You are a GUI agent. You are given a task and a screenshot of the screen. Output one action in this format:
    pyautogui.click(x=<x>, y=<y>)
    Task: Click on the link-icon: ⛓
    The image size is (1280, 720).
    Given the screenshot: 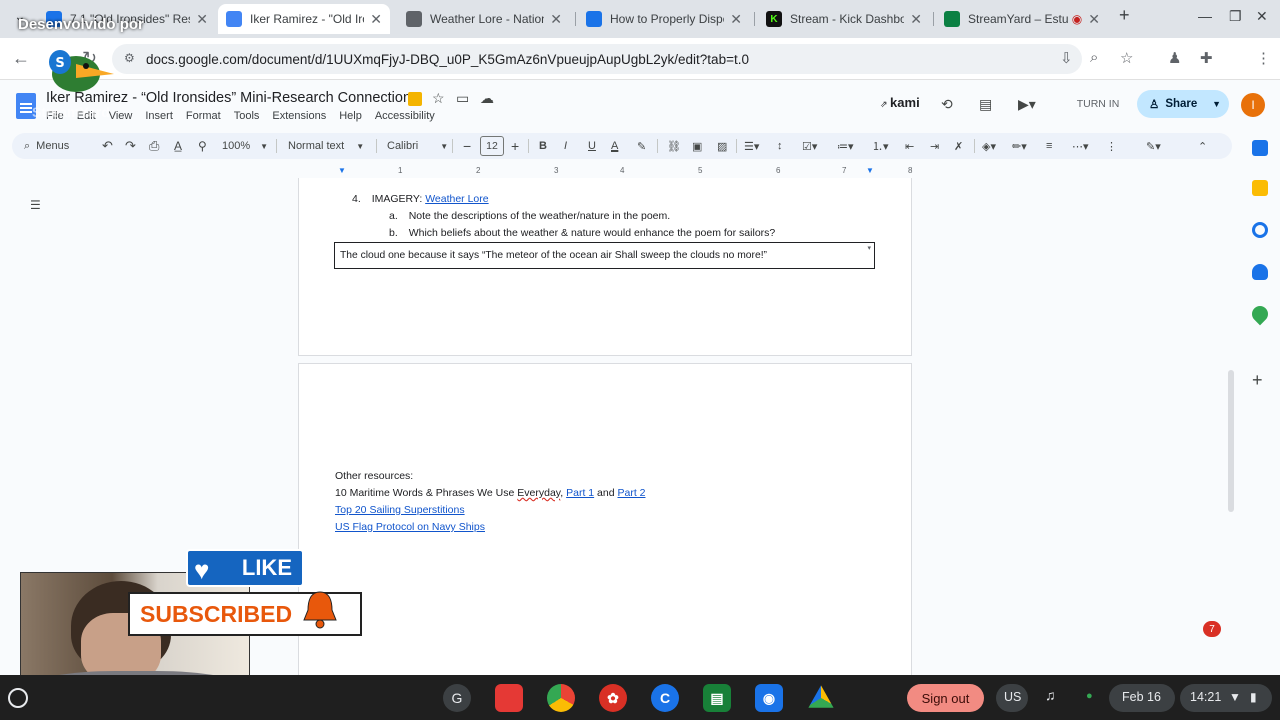 What is the action you would take?
    pyautogui.click(x=674, y=146)
    